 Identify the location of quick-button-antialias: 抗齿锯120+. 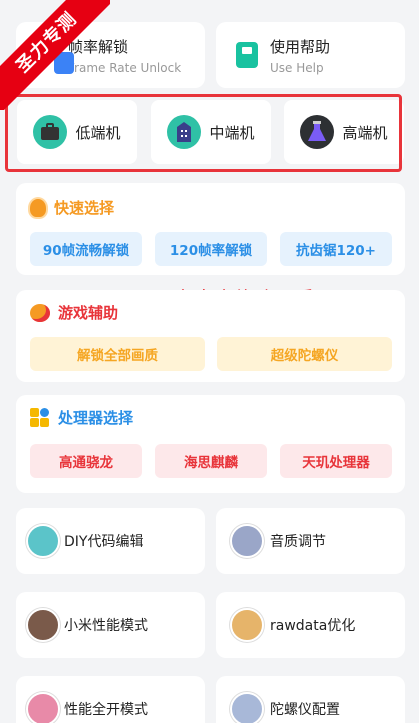
(336, 249).